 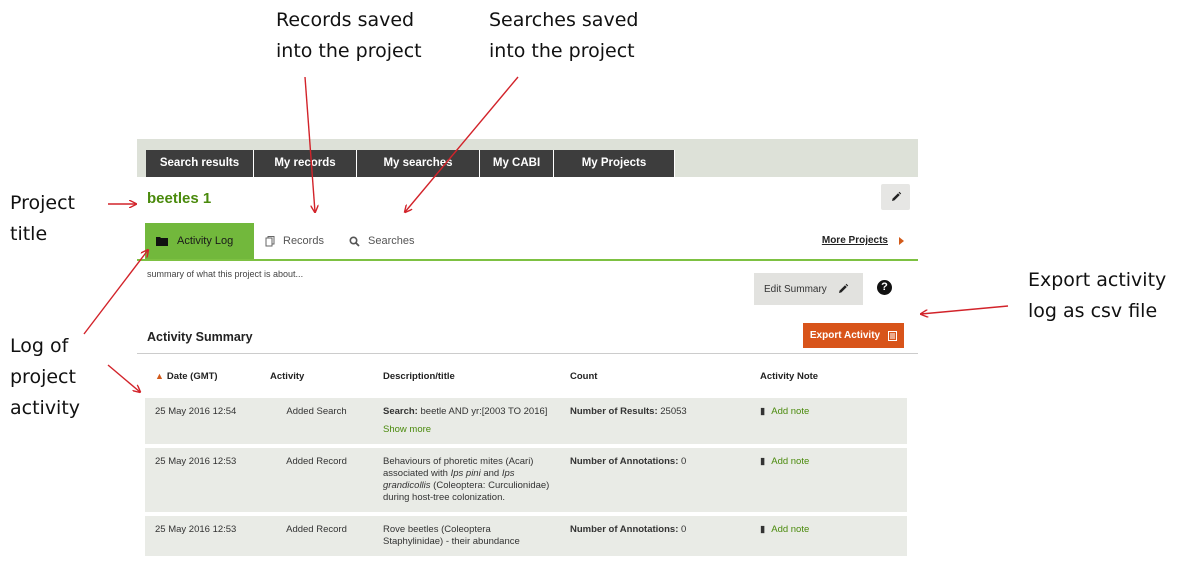 I want to click on edit-title-button, so click(x=895, y=197).